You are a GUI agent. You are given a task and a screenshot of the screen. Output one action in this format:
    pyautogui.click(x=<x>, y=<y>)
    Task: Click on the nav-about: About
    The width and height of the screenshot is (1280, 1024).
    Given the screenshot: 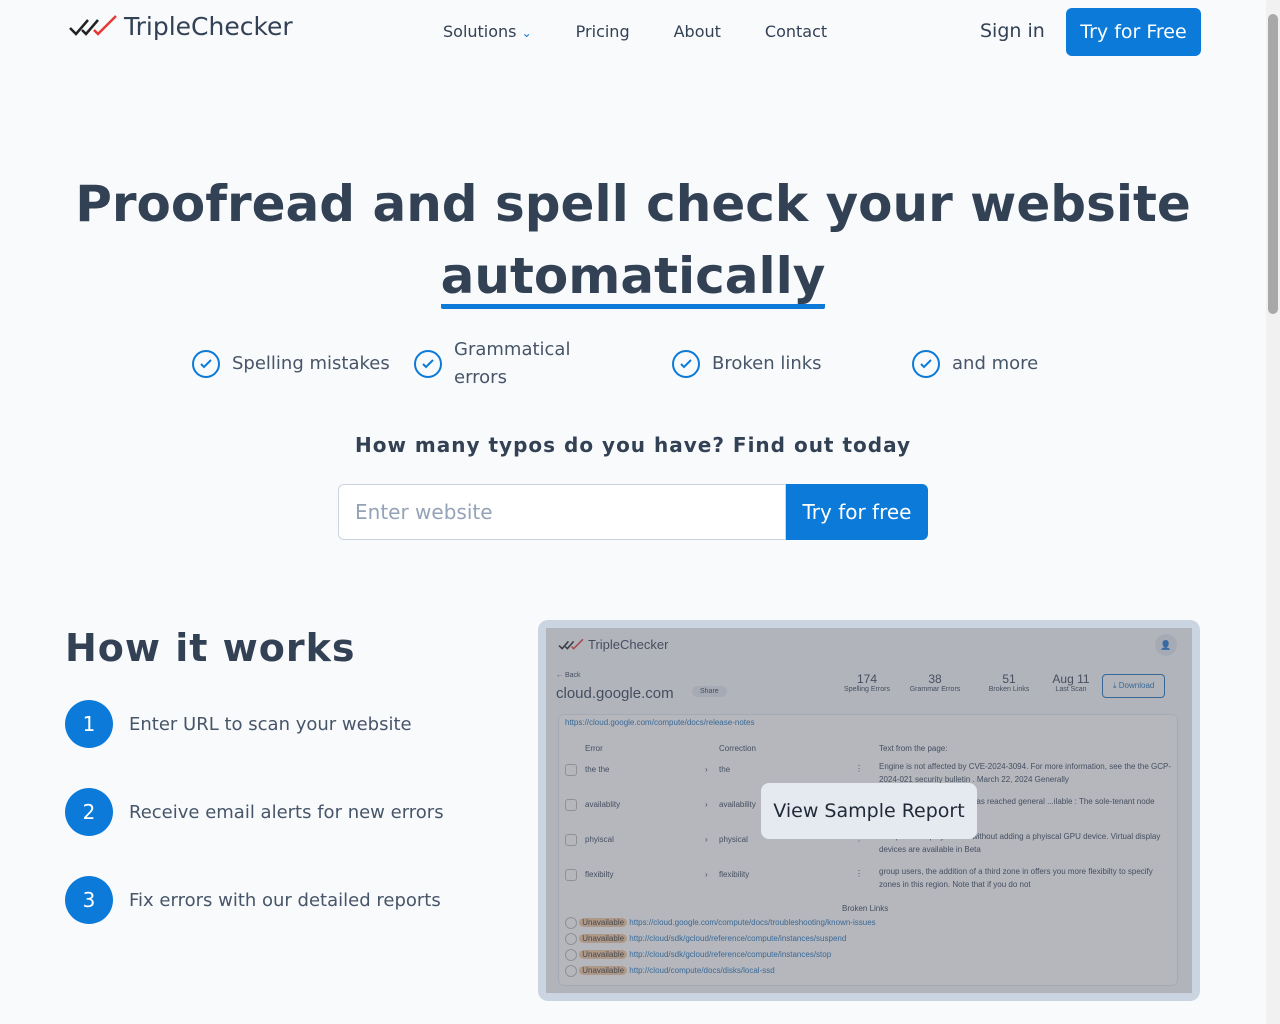 What is the action you would take?
    pyautogui.click(x=697, y=31)
    